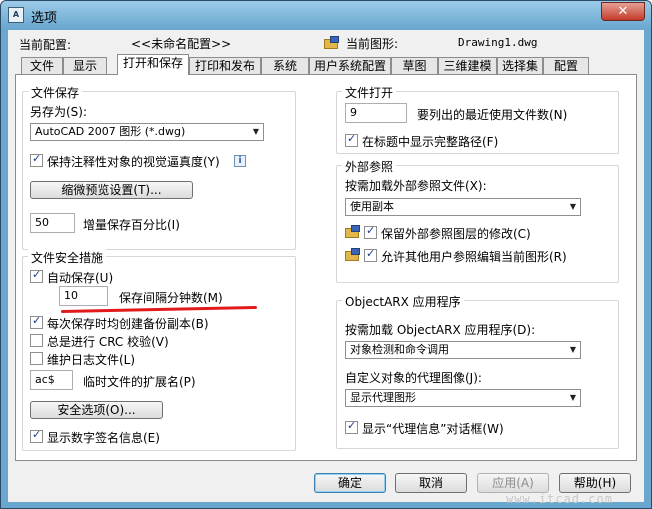 Image resolution: width=652 pixels, height=509 pixels. What do you see at coordinates (133, 162) in the screenshot?
I see `annotative-fidelity-label: 保持注释性对象的视觉逼真度(Y)` at bounding box center [133, 162].